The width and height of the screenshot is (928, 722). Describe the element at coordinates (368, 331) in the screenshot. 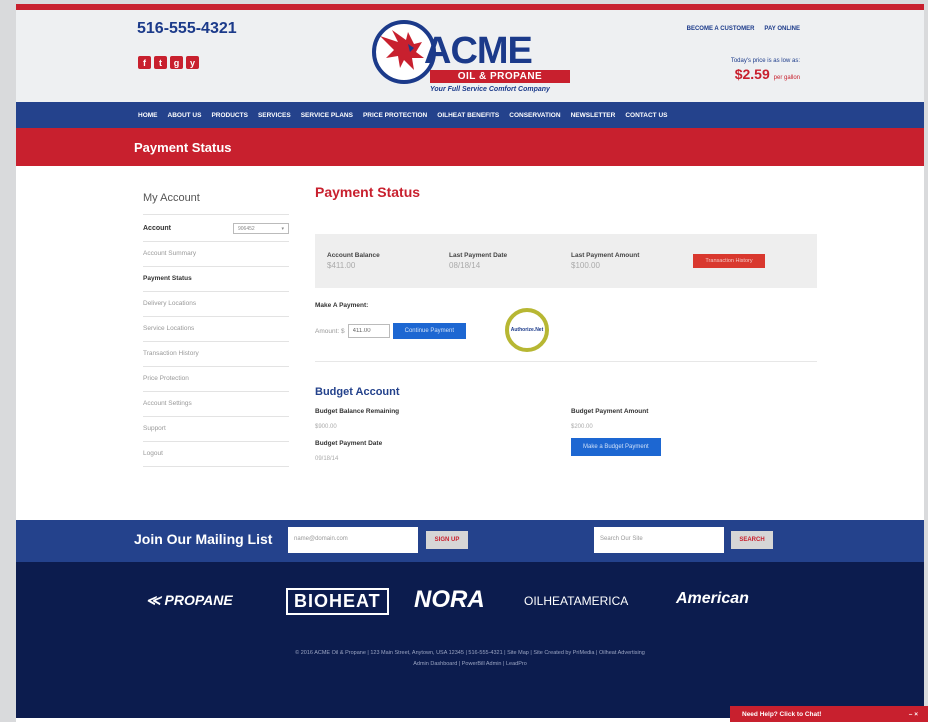

I see `amount-input` at that location.